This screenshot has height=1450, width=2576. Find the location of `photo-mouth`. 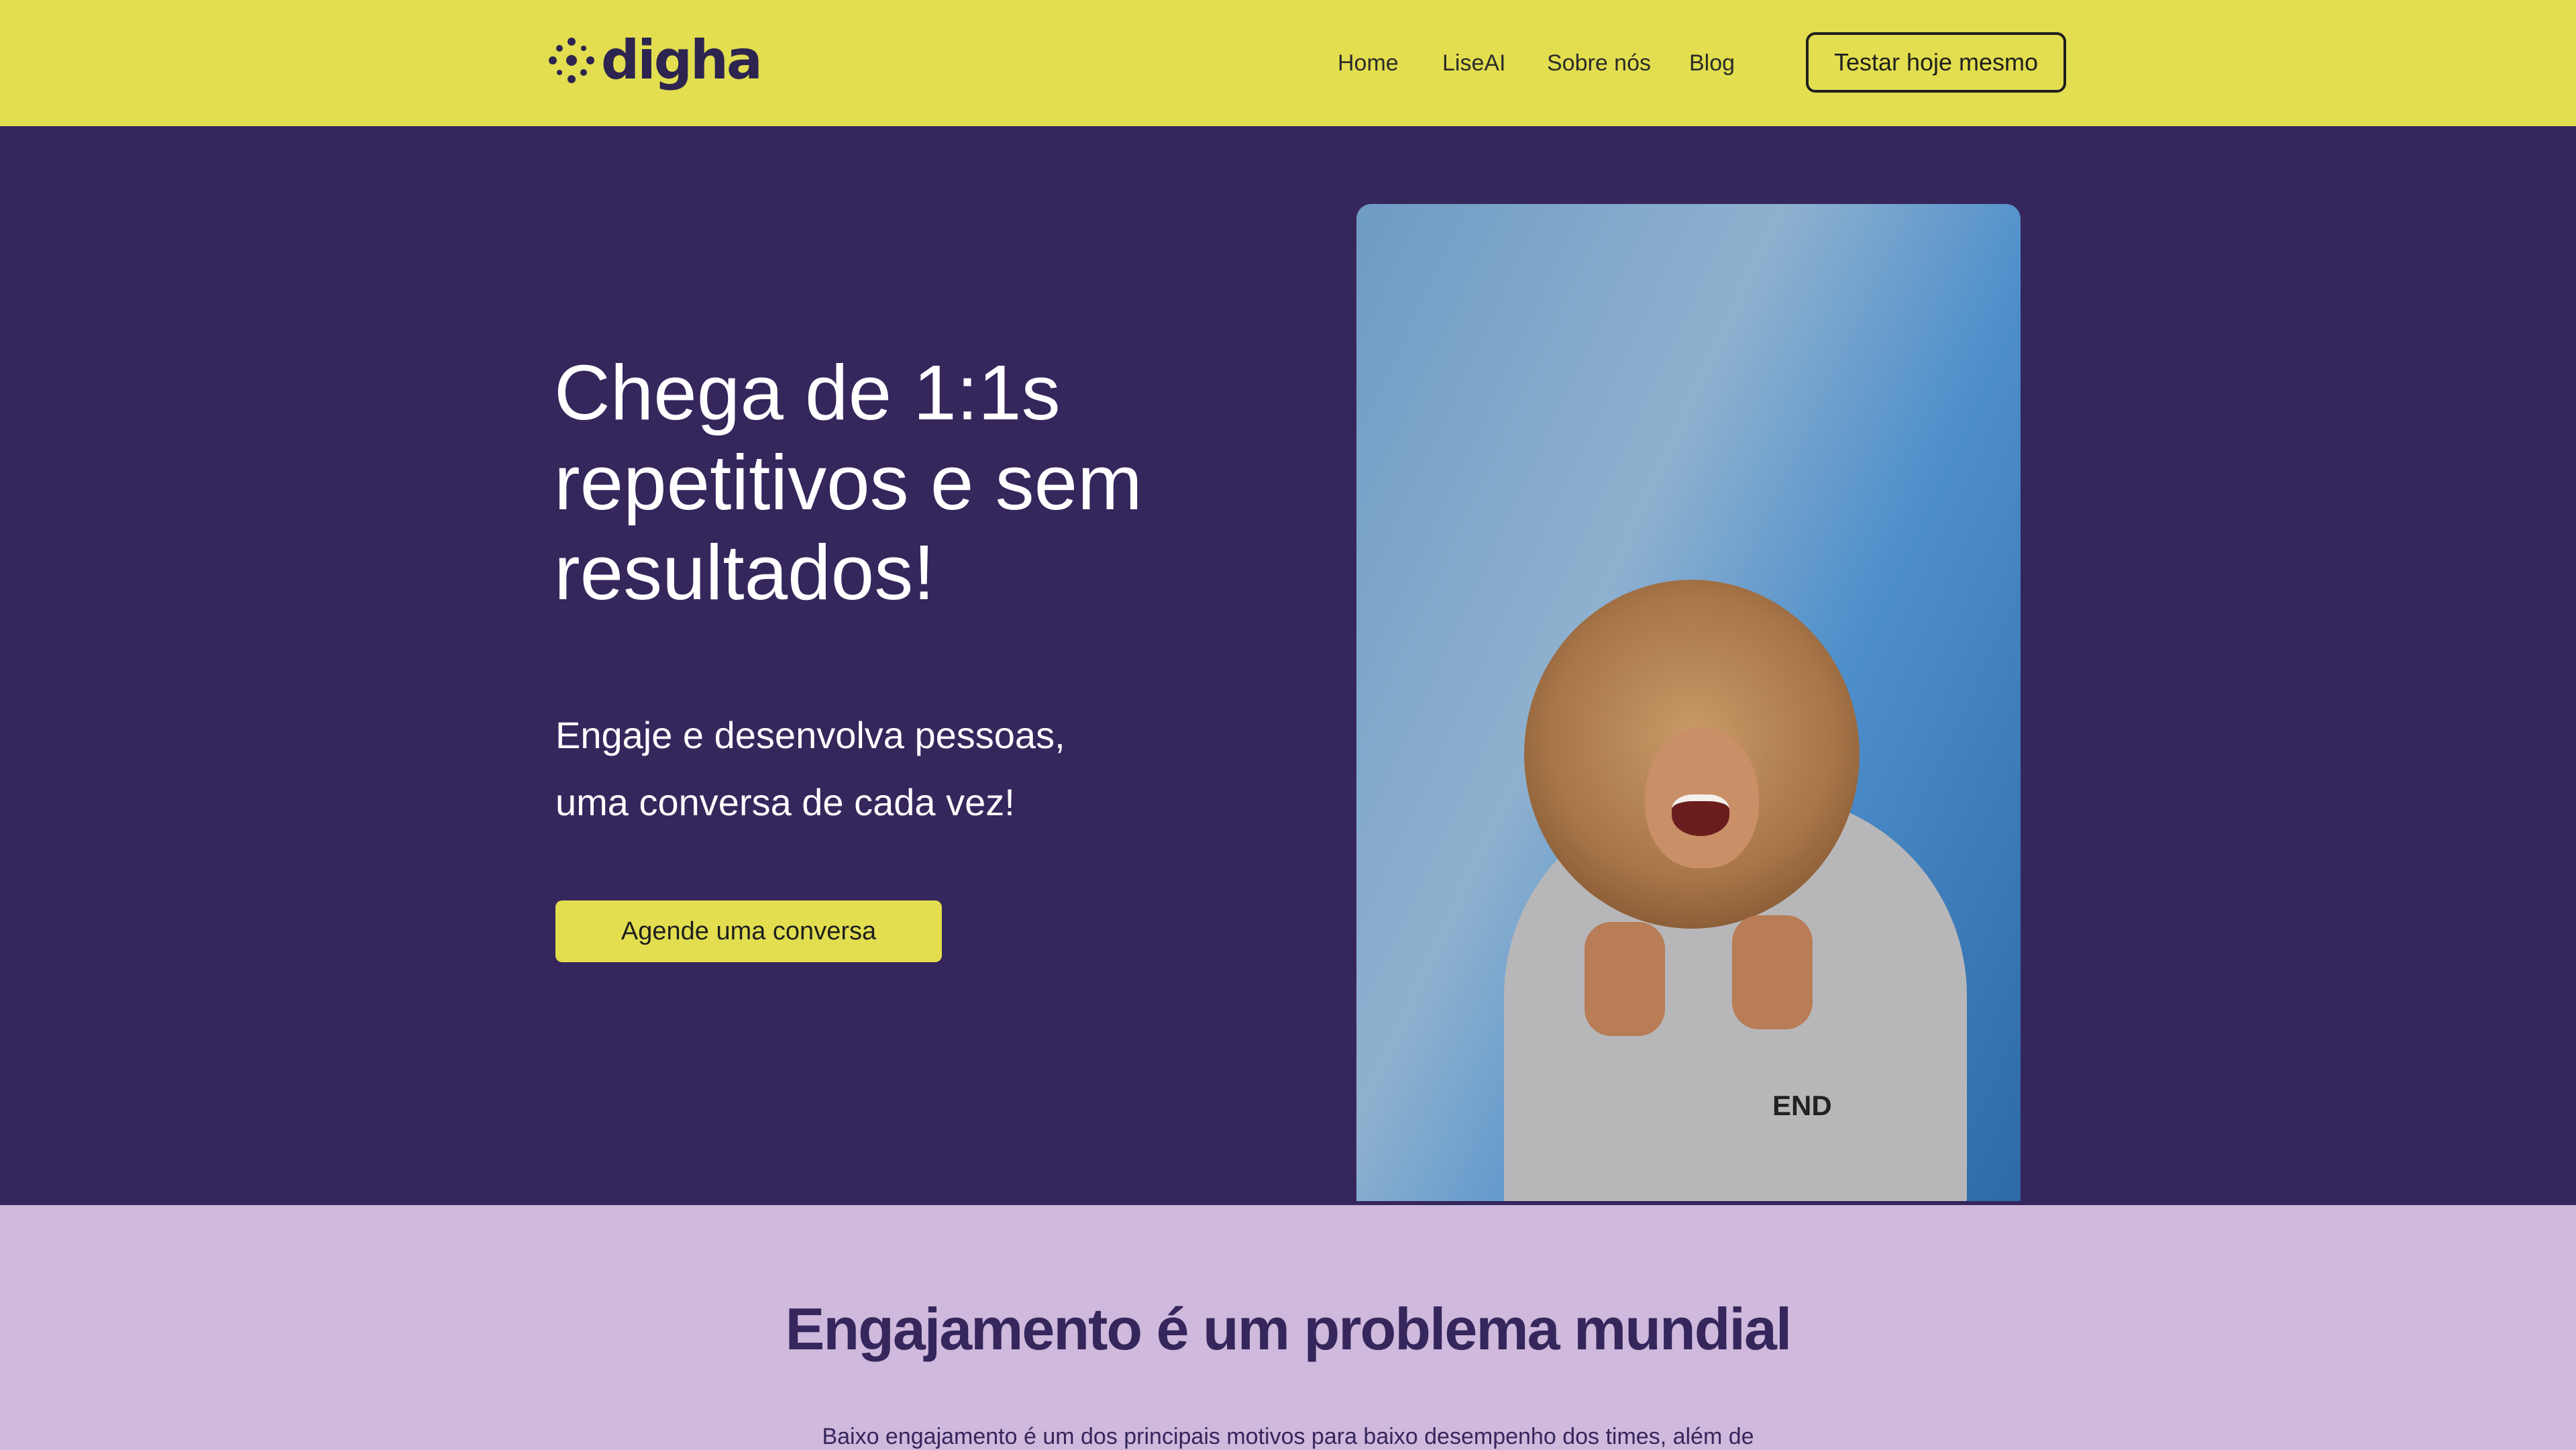

photo-mouth is located at coordinates (1700, 815).